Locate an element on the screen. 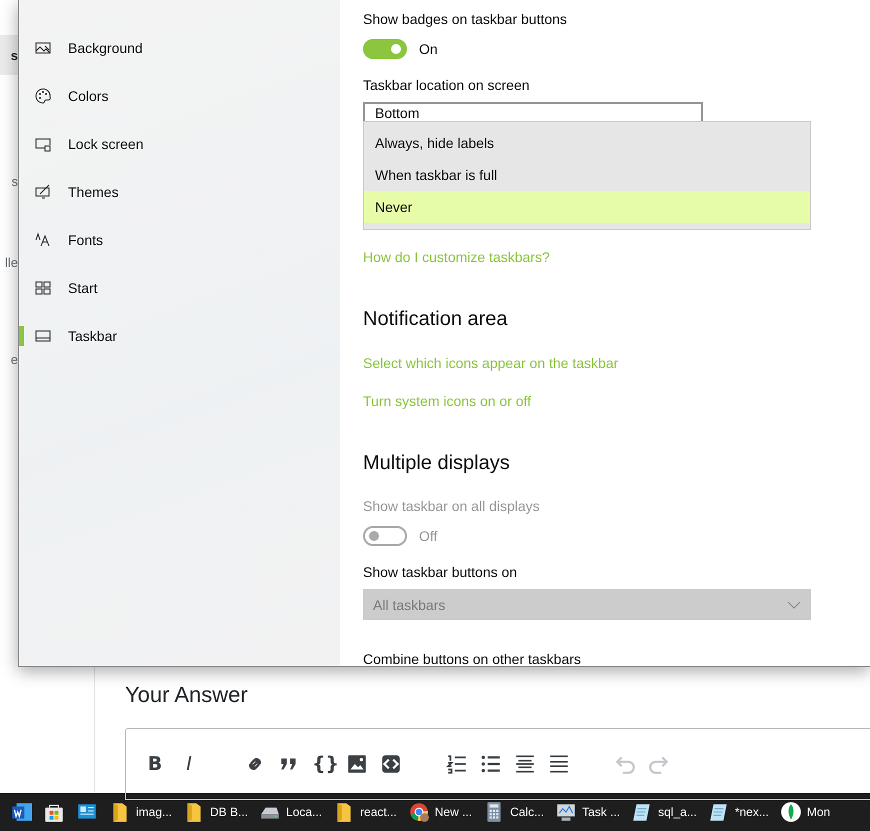 Image resolution: width=870 pixels, height=831 pixels. heading-icon is located at coordinates (525, 764).